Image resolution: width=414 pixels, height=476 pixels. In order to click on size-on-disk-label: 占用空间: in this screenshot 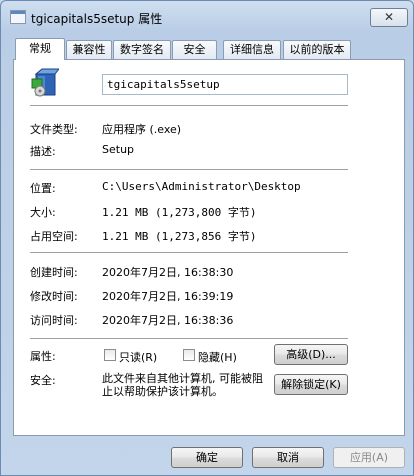, I will do `click(54, 236)`.